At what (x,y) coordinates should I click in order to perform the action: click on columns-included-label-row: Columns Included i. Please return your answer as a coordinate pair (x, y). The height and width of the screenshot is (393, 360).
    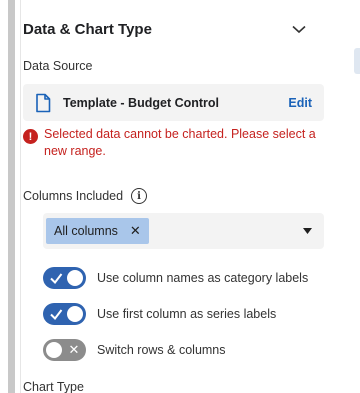
    Looking at the image, I should click on (85, 196).